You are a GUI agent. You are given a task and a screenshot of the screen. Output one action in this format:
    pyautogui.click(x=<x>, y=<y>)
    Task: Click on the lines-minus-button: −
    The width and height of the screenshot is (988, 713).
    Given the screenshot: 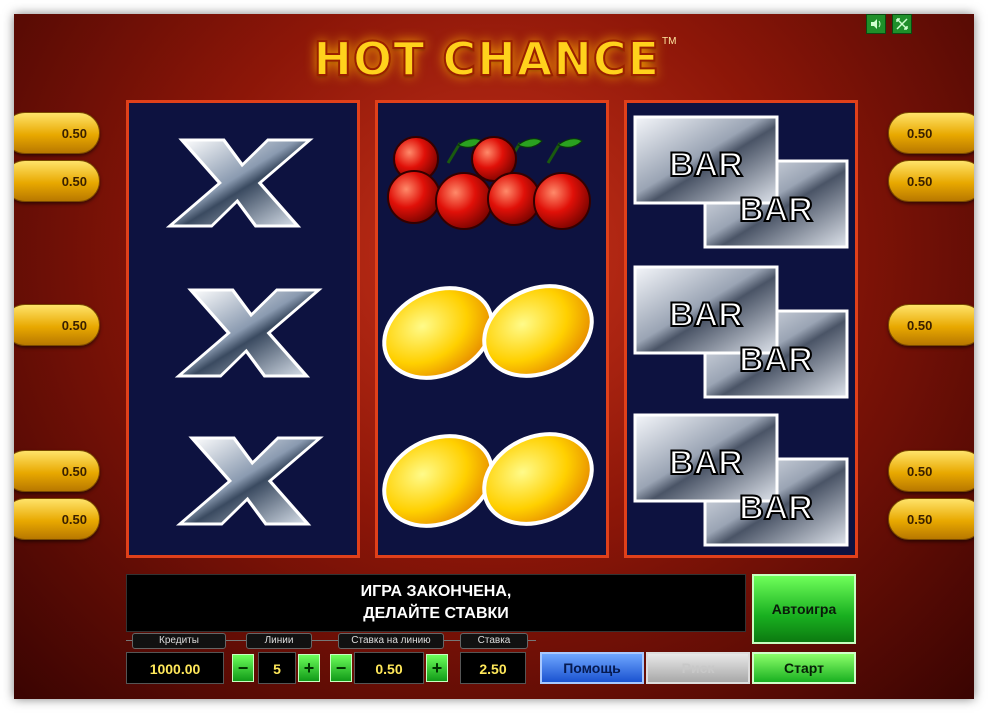 What is the action you would take?
    pyautogui.click(x=243, y=668)
    